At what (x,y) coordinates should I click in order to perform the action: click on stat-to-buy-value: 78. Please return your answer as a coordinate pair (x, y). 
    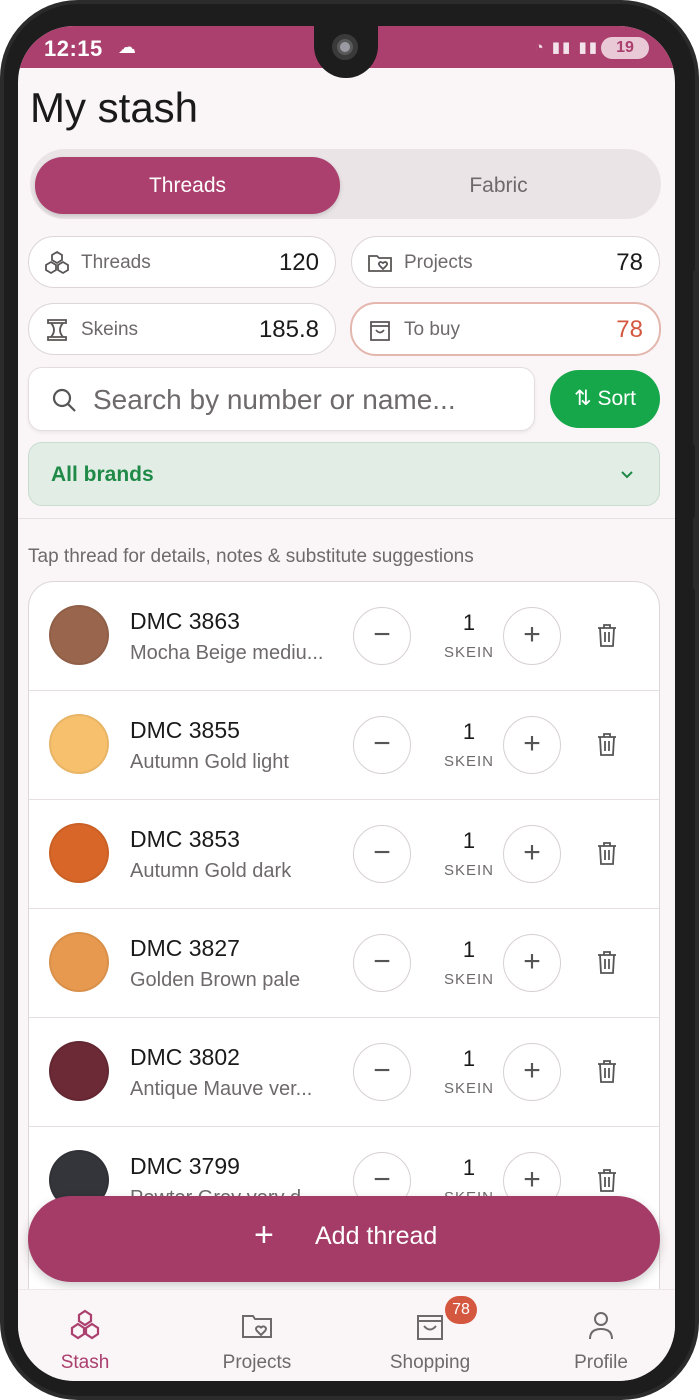
    Looking at the image, I should click on (629, 329).